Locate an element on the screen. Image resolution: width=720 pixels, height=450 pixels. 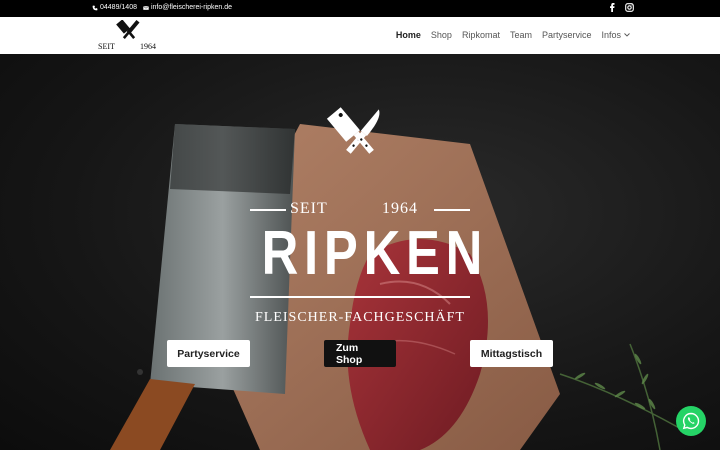
nav-team: Team is located at coordinates (521, 35).